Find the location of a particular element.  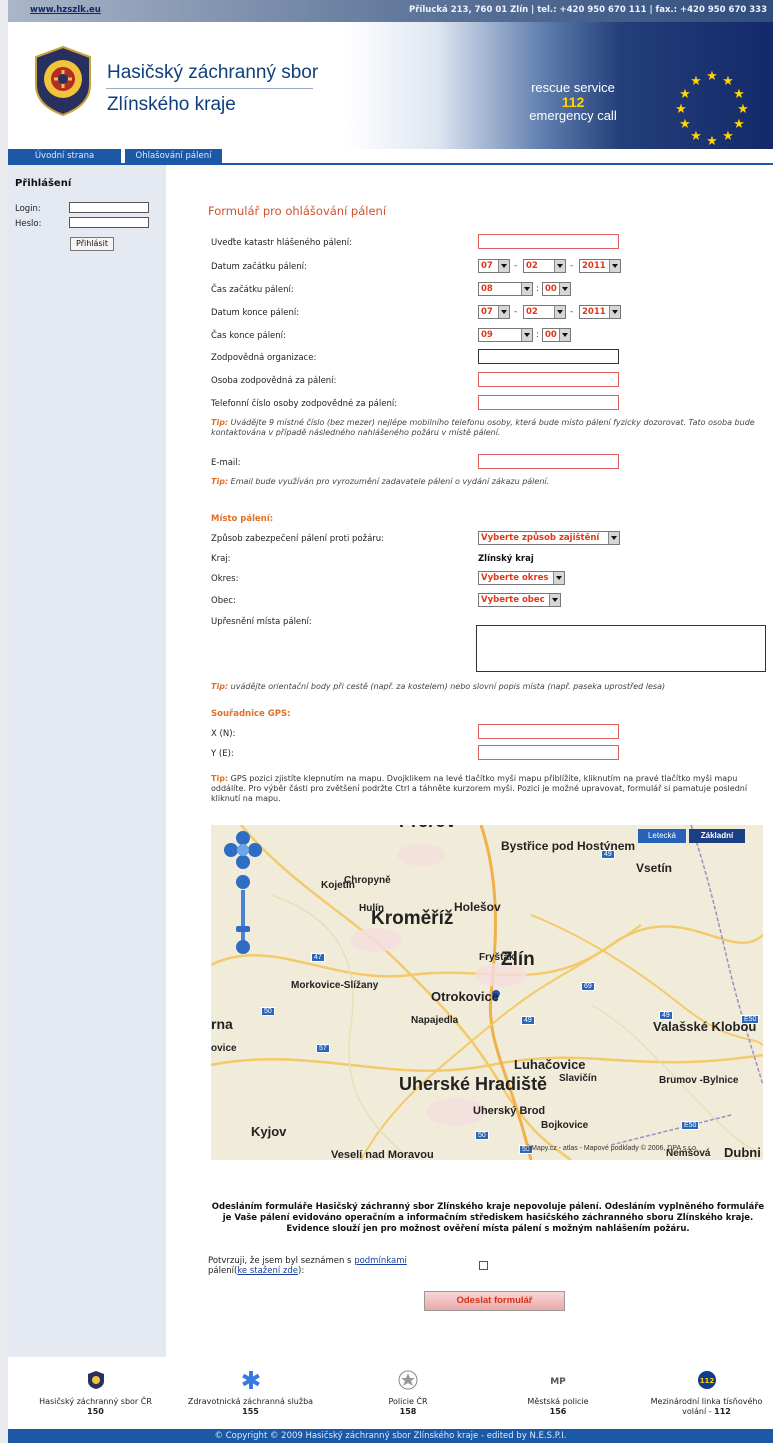

map-road-number: 69 is located at coordinates (588, 986).